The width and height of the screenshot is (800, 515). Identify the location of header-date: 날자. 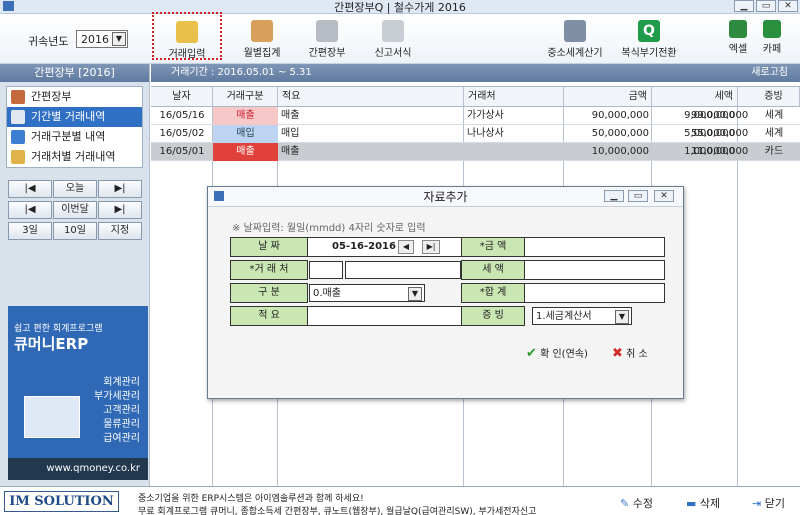
(182, 97).